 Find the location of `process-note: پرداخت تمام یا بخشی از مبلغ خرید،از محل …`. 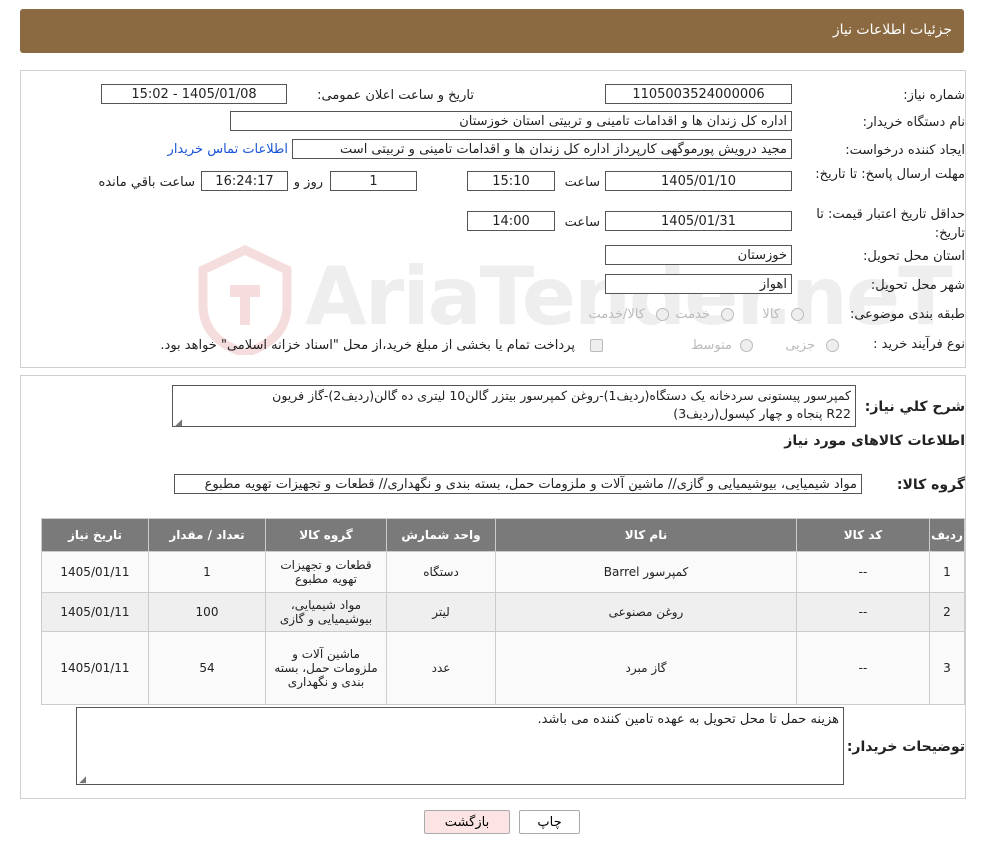

process-note: پرداخت تمام یا بخشی از مبلغ خرید،از محل … is located at coordinates (367, 345).